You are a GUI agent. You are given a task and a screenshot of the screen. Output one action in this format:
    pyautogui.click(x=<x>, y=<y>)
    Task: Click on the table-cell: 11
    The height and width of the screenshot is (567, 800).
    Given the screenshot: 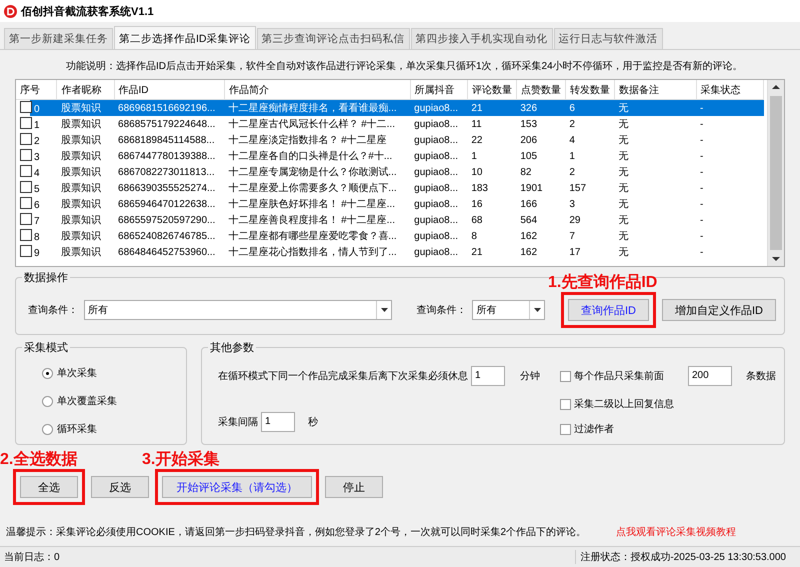 What is the action you would take?
    pyautogui.click(x=476, y=124)
    